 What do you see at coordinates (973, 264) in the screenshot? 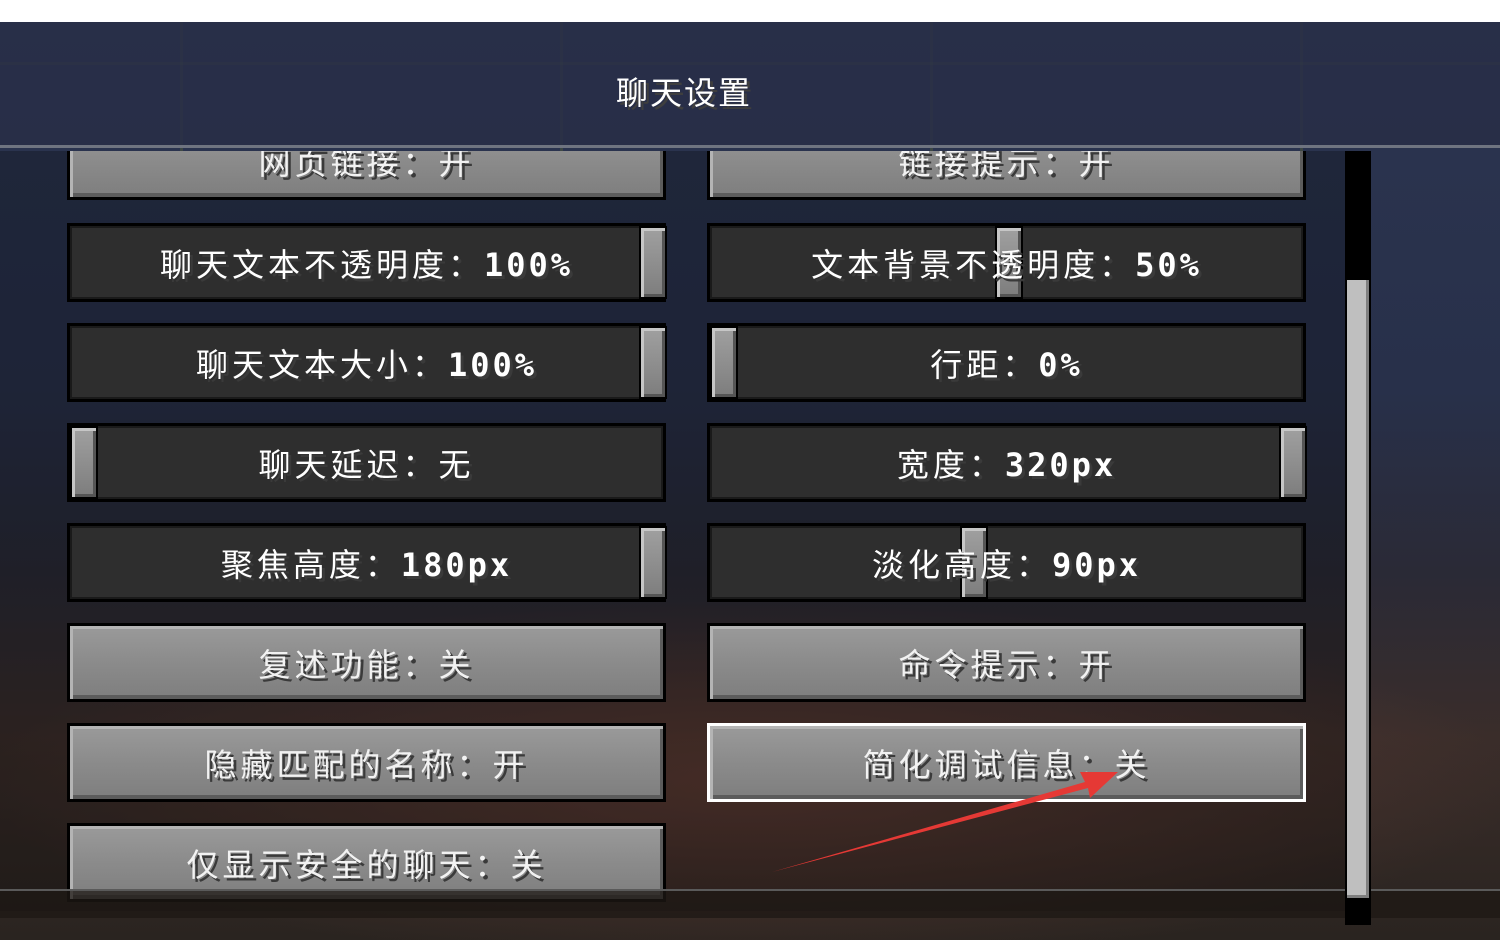
I see `slider-label: 文本背景不透明度：` at bounding box center [973, 264].